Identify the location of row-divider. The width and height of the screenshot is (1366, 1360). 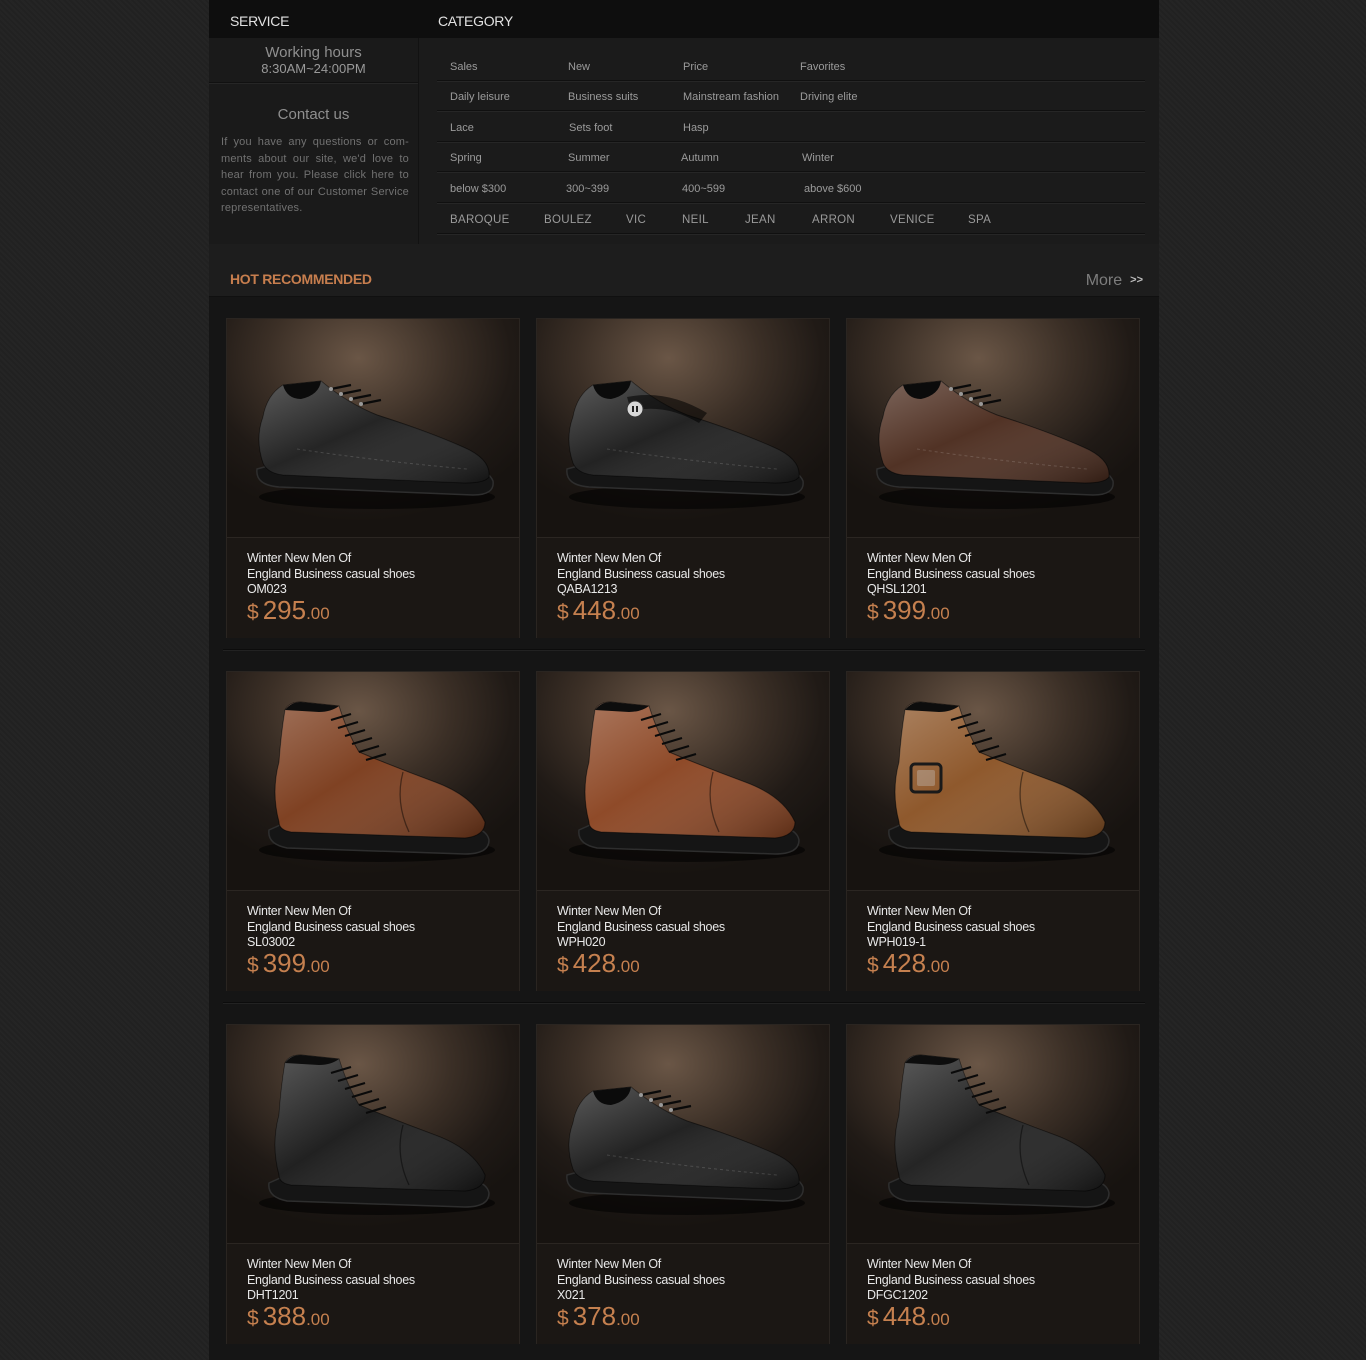
(684, 1002).